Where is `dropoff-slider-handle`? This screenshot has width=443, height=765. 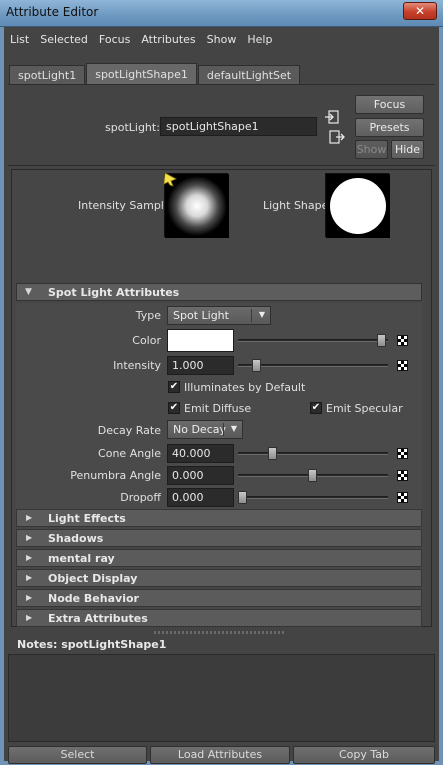 dropoff-slider-handle is located at coordinates (242, 497).